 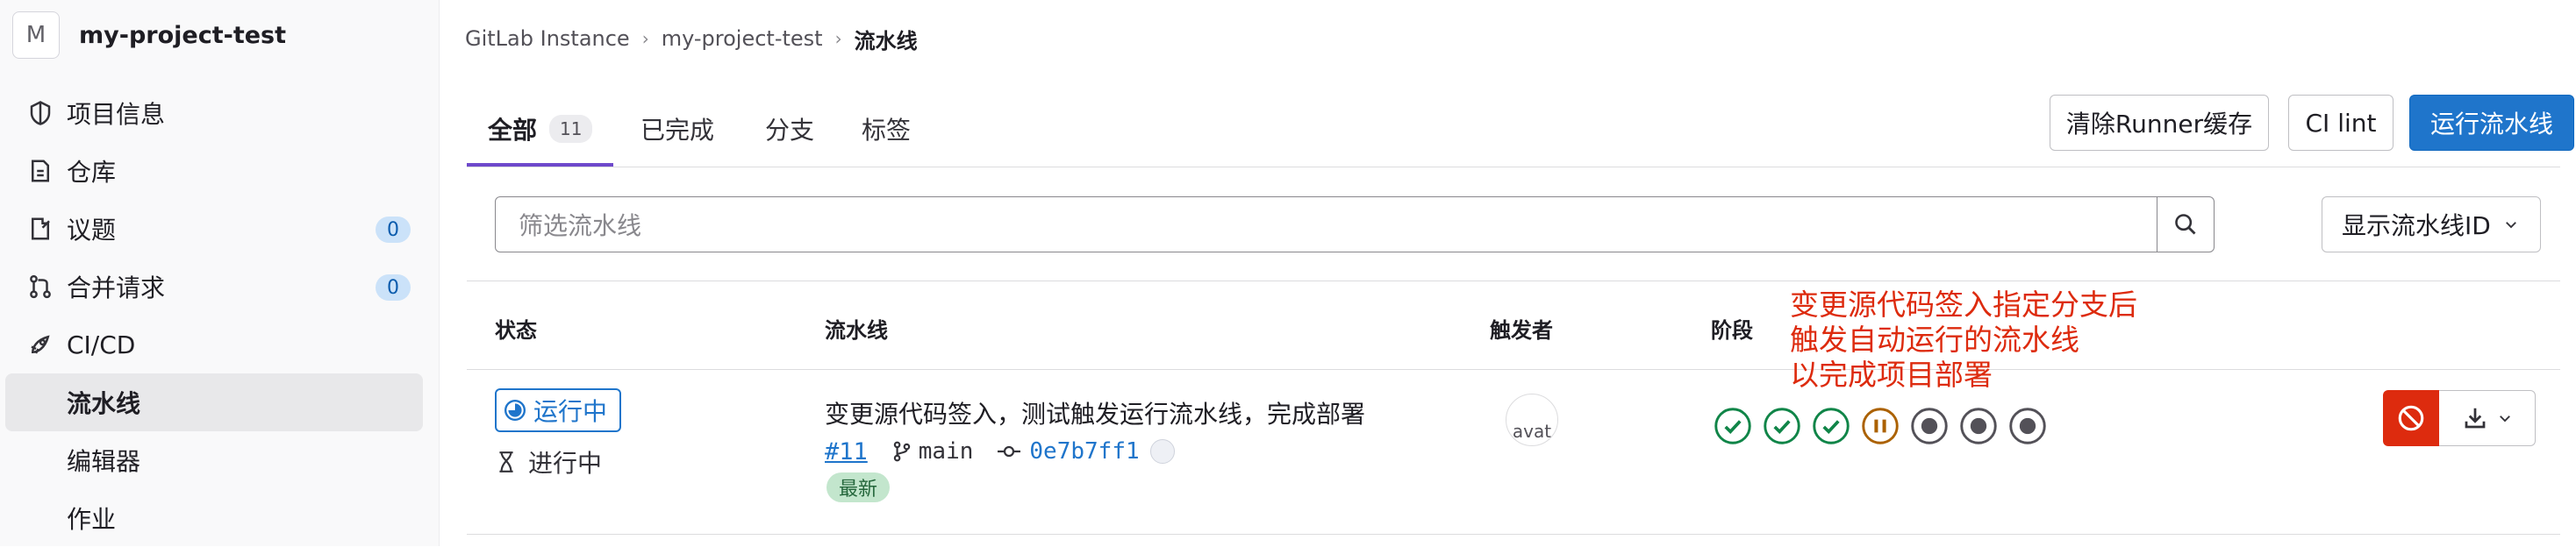 I want to click on sidebar-nav: 项目信息 仓库 议题 0 合并请求 0 CI/CD 流水线 编辑器 作业, so click(x=219, y=315).